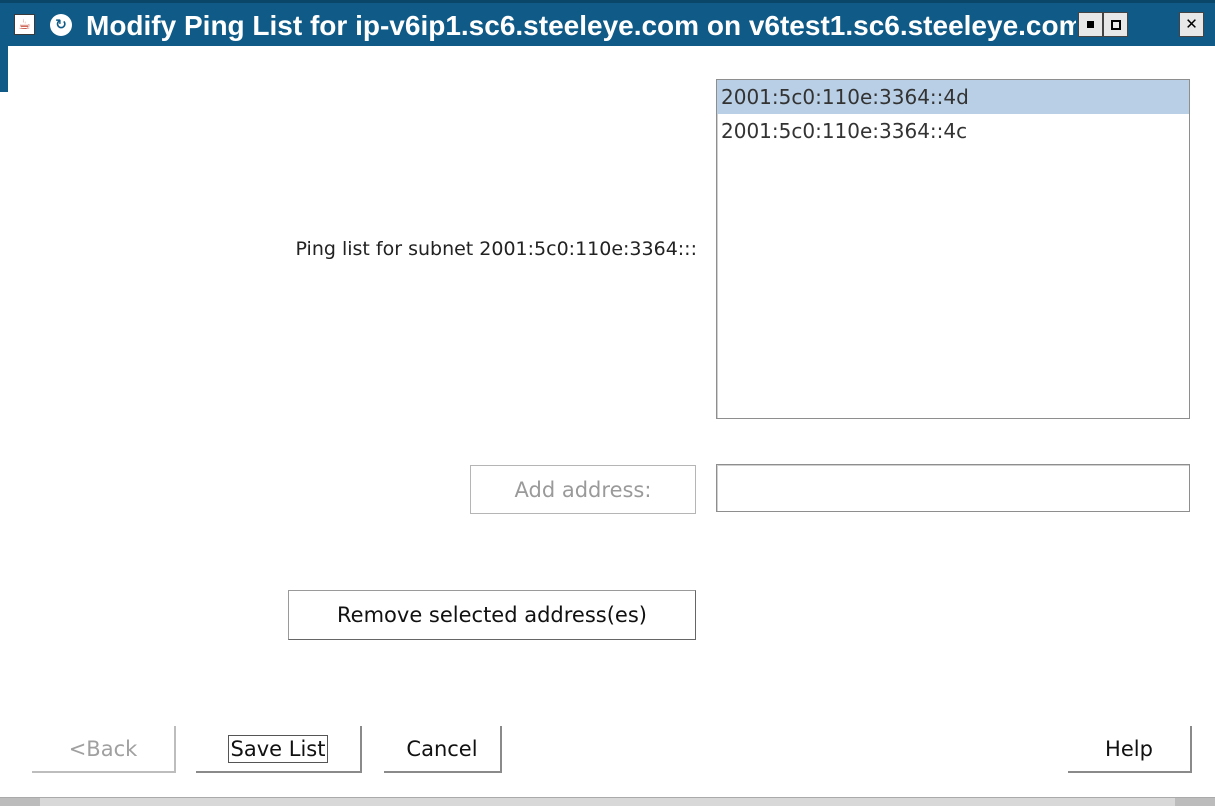  I want to click on minimize-button, so click(1090, 24).